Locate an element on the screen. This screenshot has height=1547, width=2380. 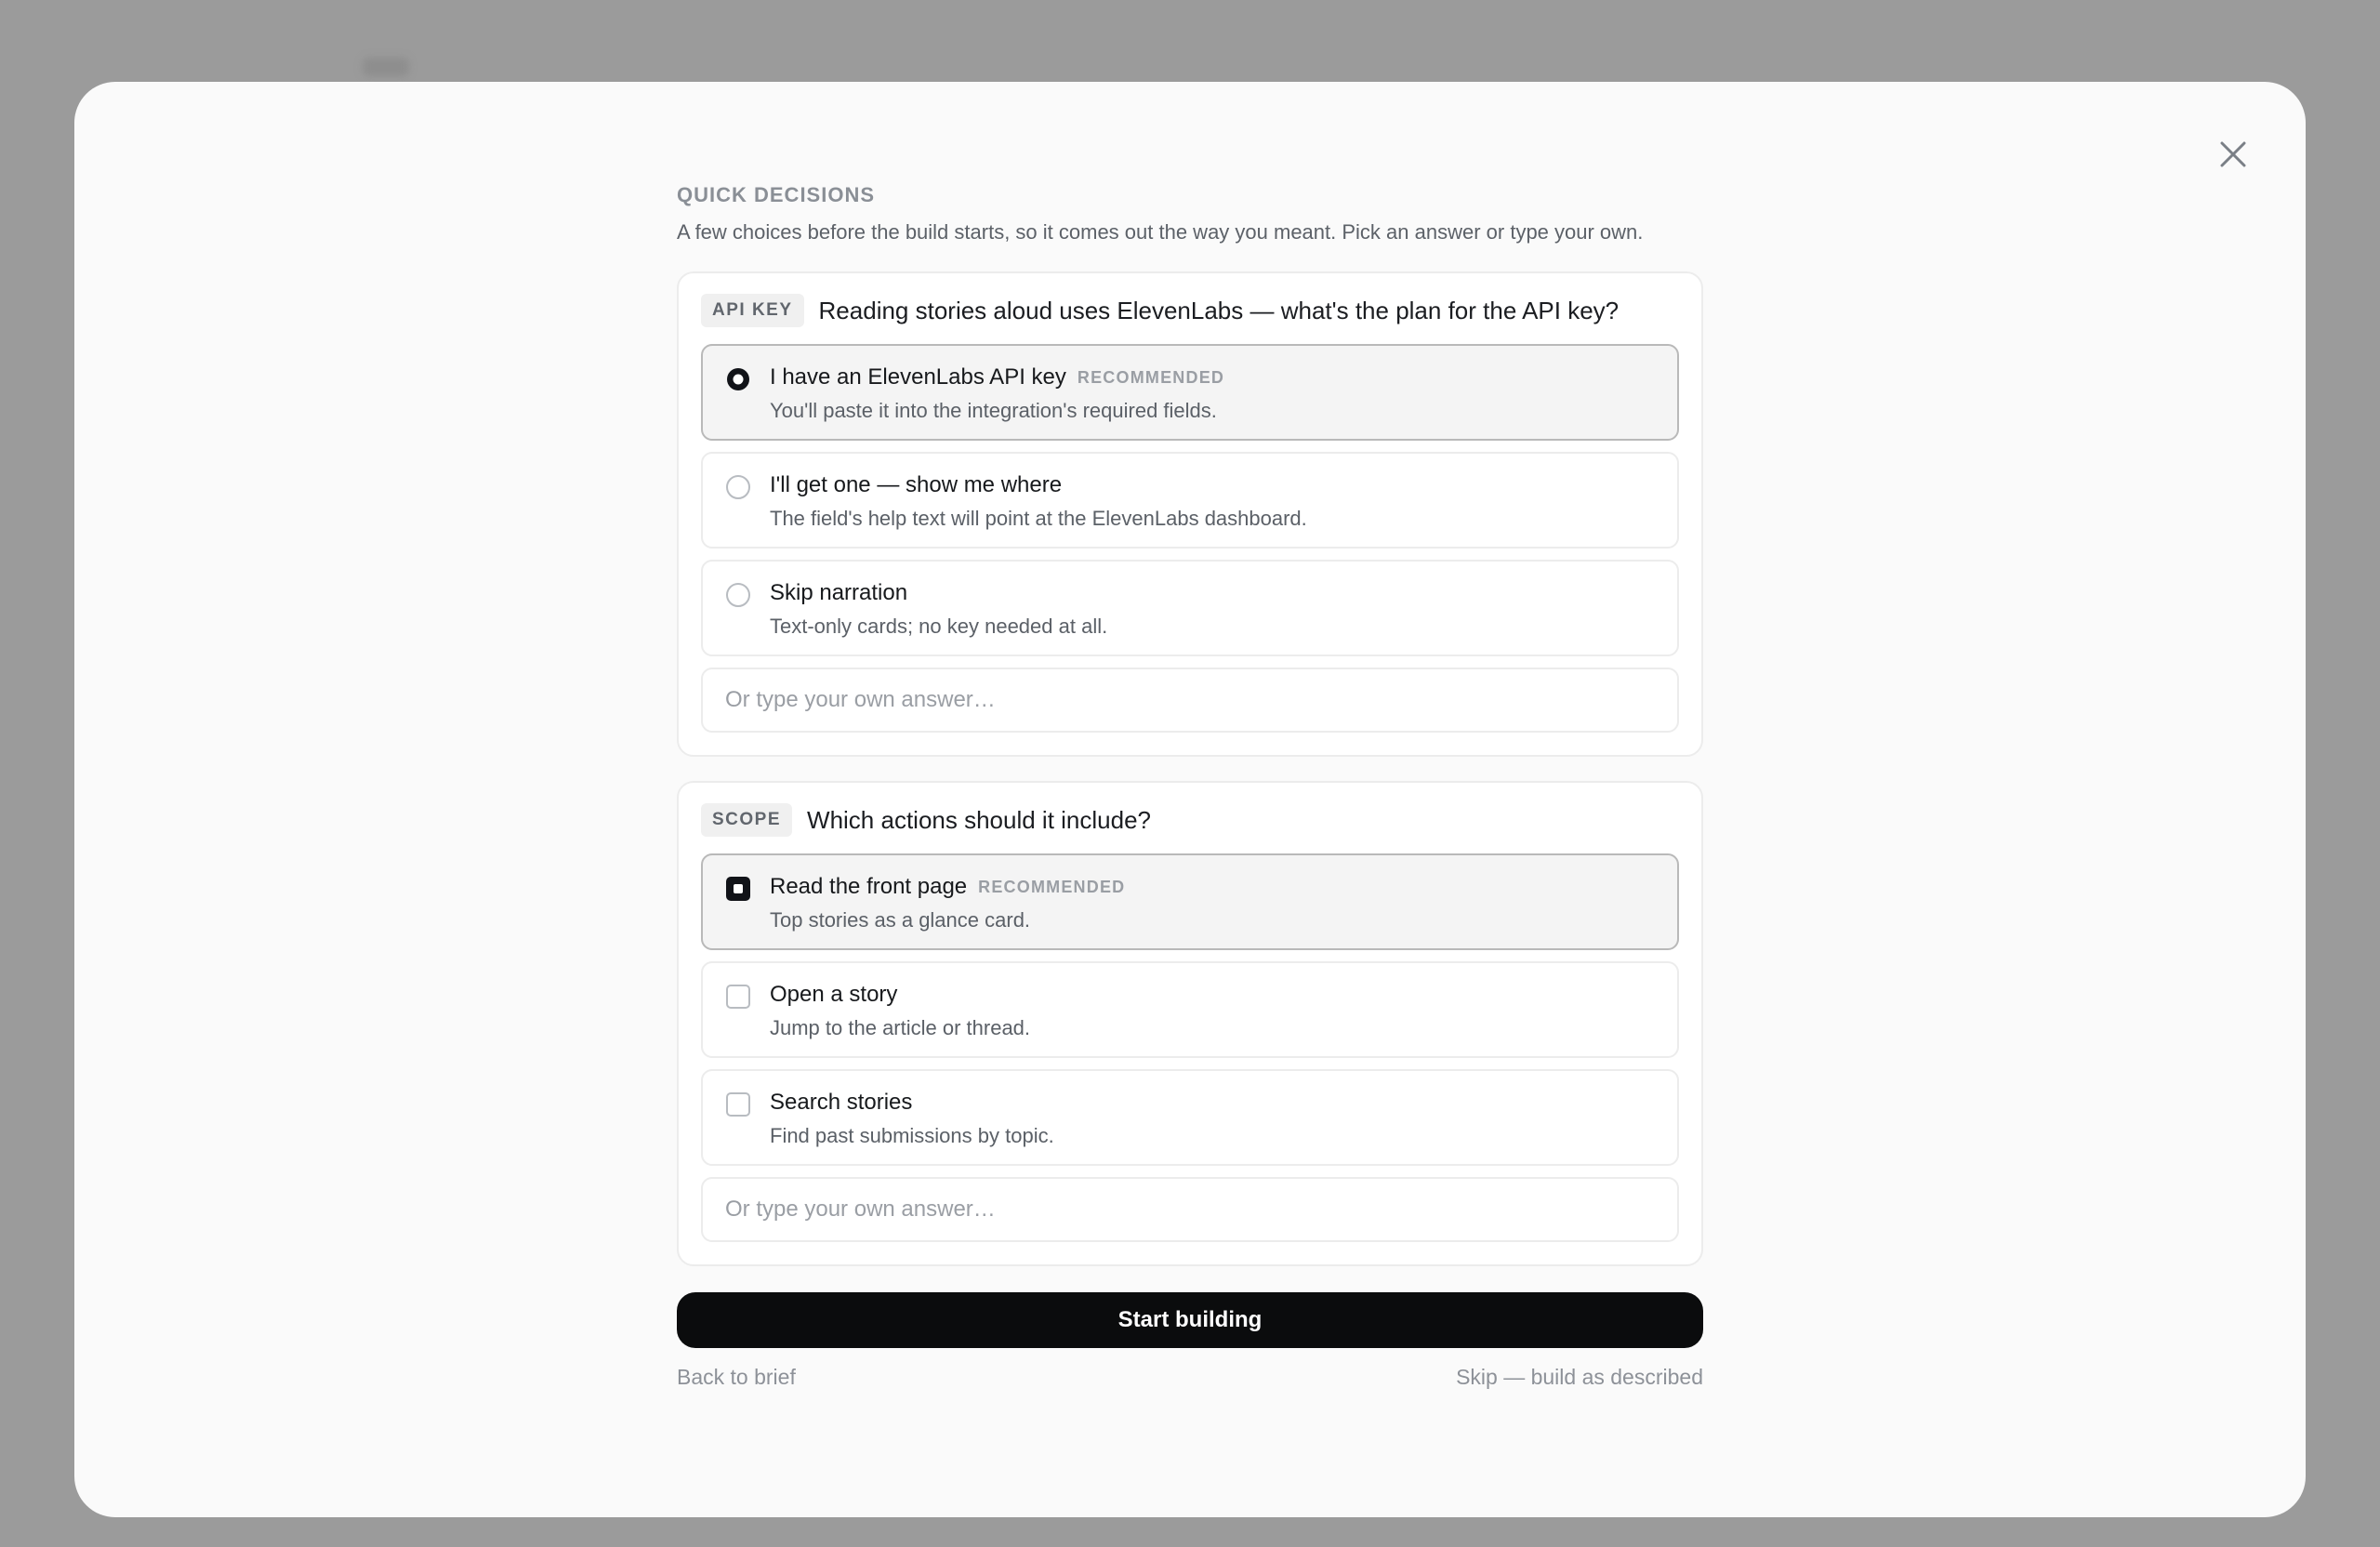
question-header: SCOPE Which actions should it include? is located at coordinates (1190, 820).